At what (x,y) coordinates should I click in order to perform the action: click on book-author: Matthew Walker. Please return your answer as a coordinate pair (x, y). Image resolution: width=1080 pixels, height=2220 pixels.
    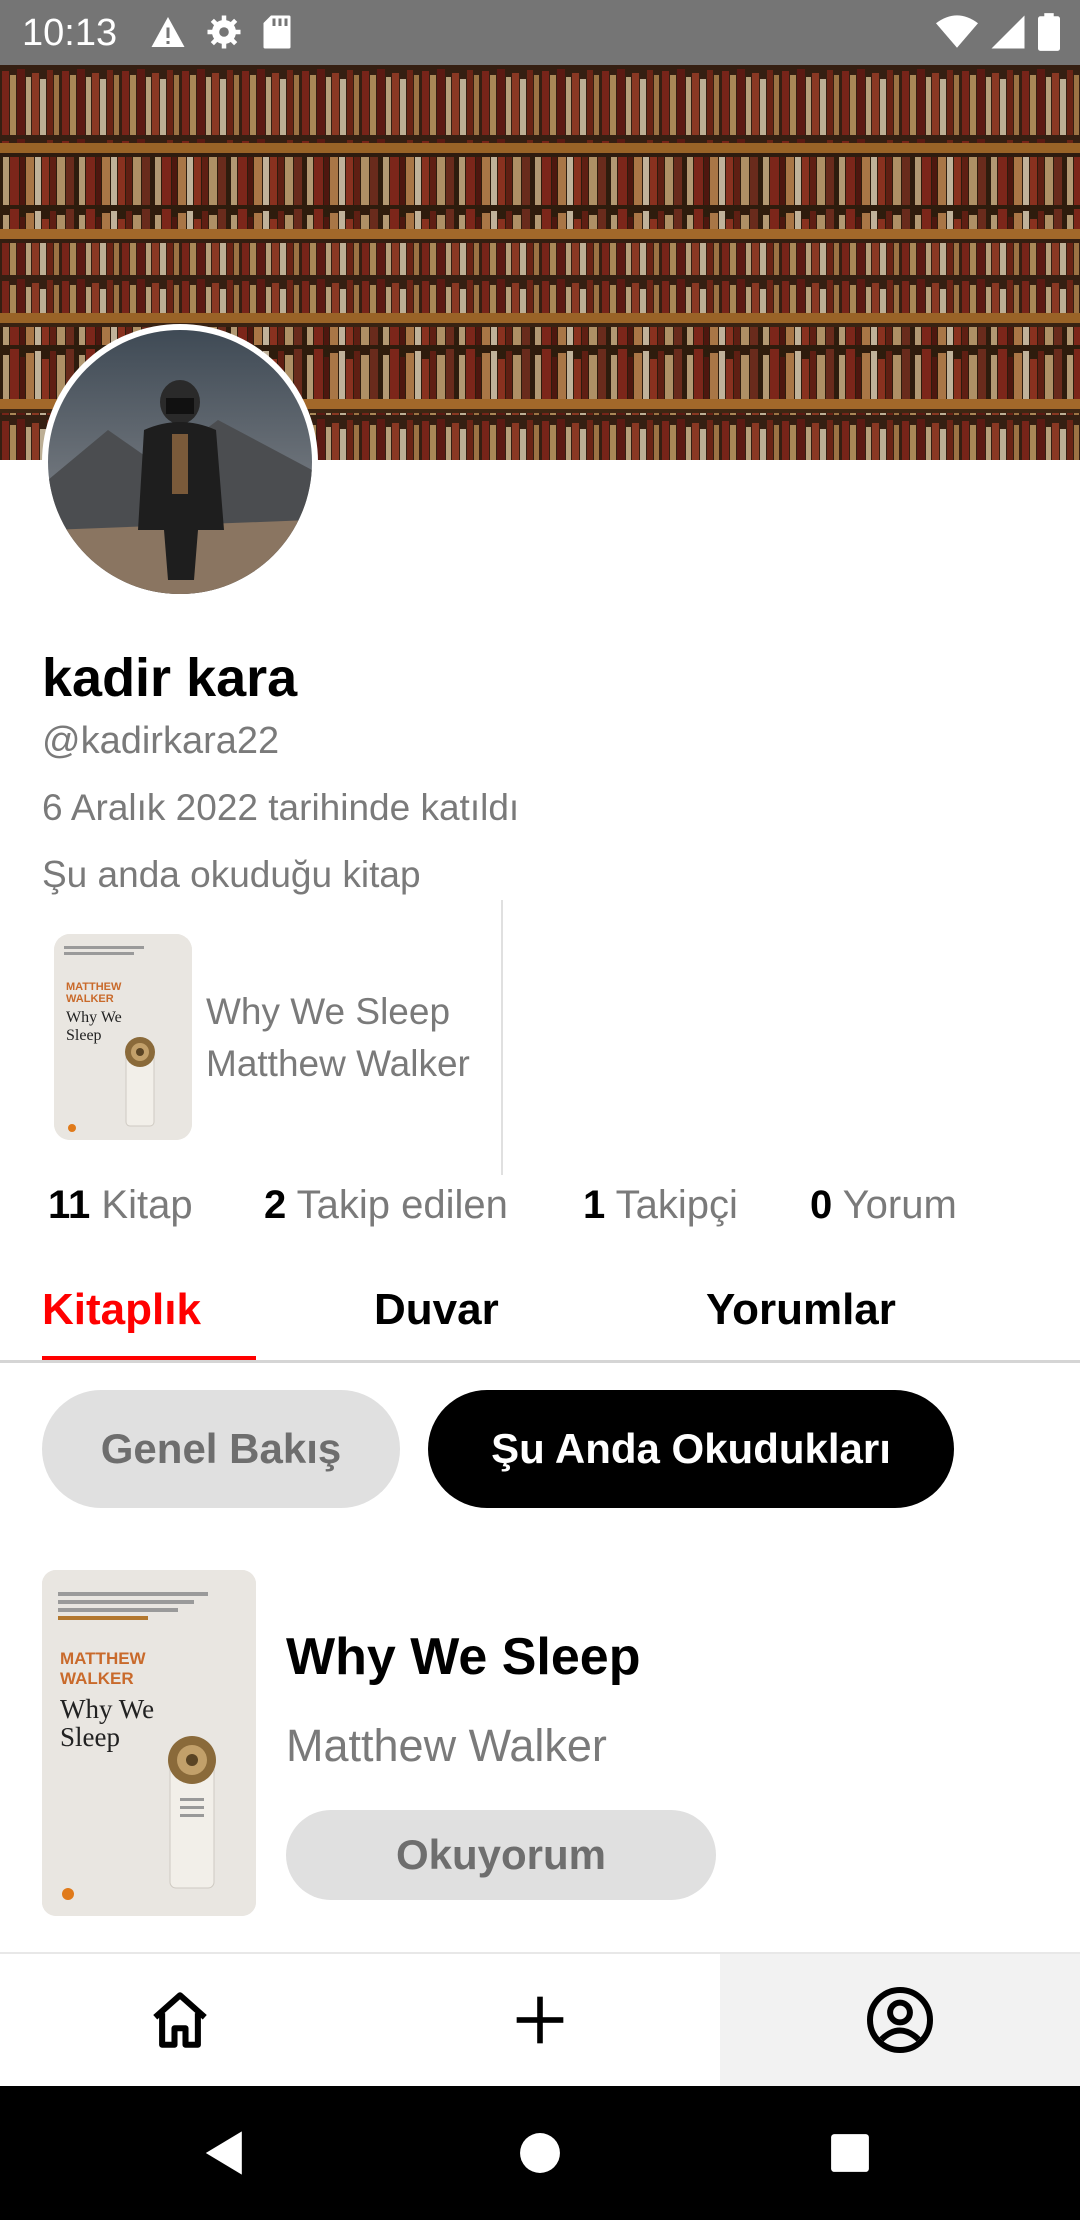
    Looking at the image, I should click on (446, 1745).